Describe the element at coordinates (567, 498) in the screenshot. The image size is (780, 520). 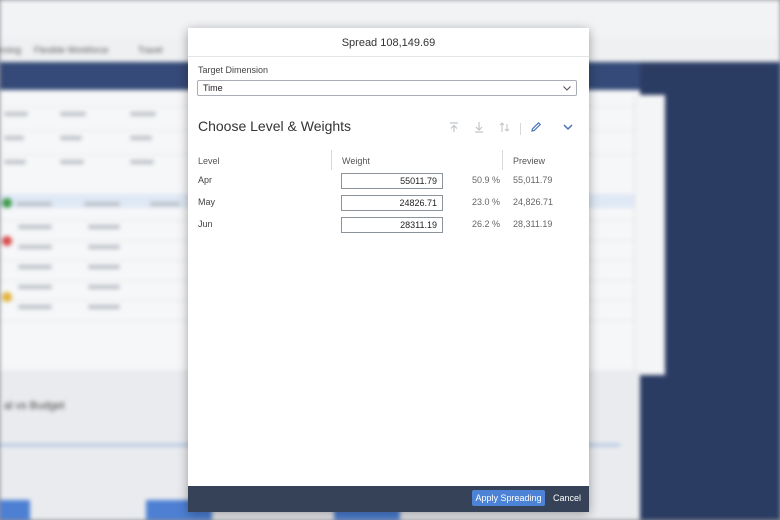
I see `cancel-button: Cancel` at that location.